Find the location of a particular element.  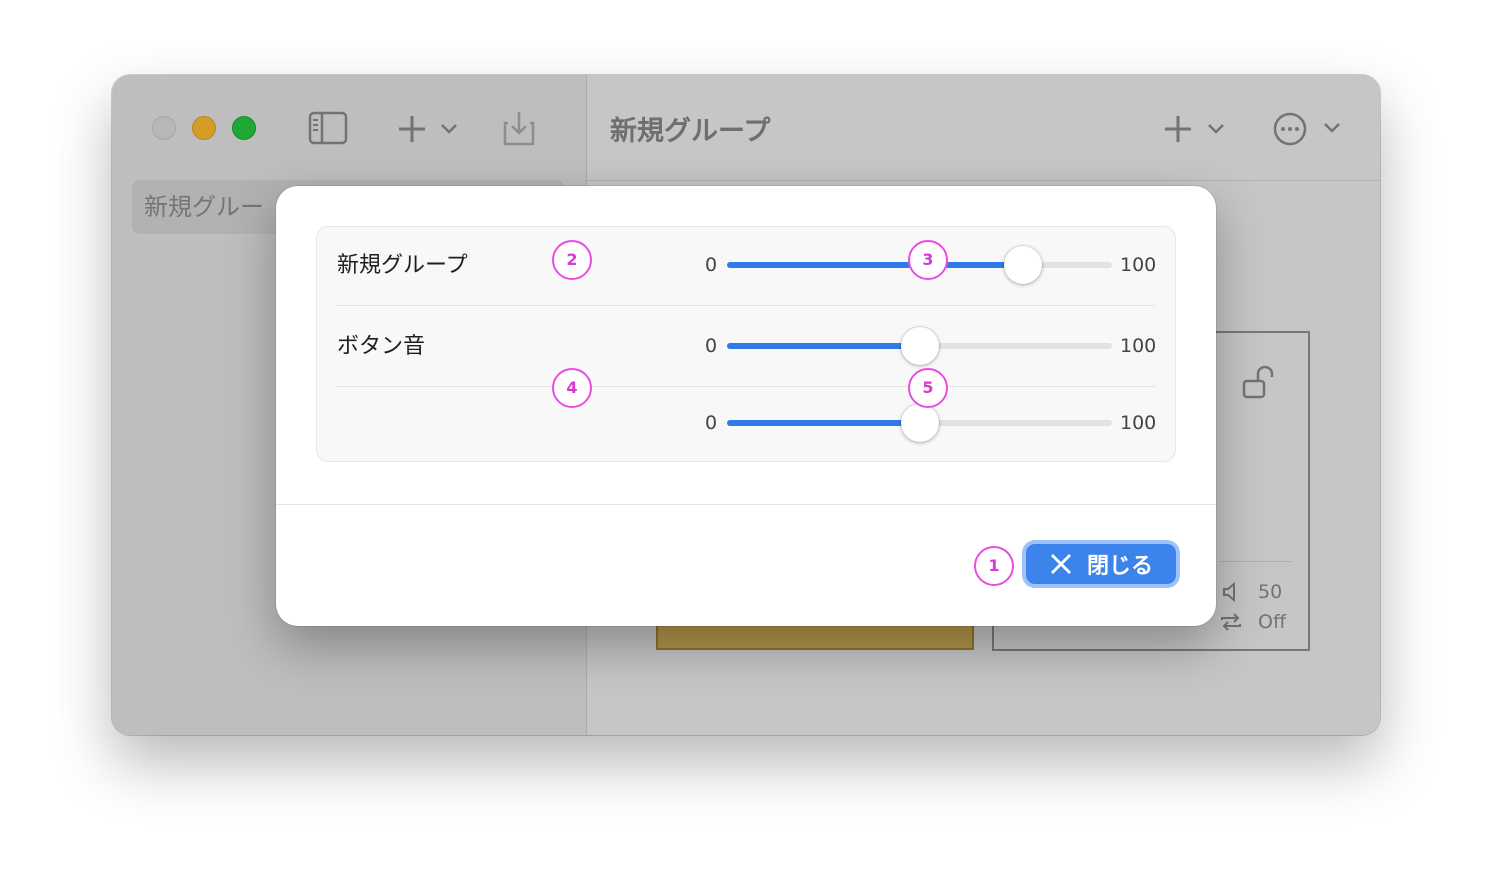

annotation-badge: 5 is located at coordinates (928, 388).